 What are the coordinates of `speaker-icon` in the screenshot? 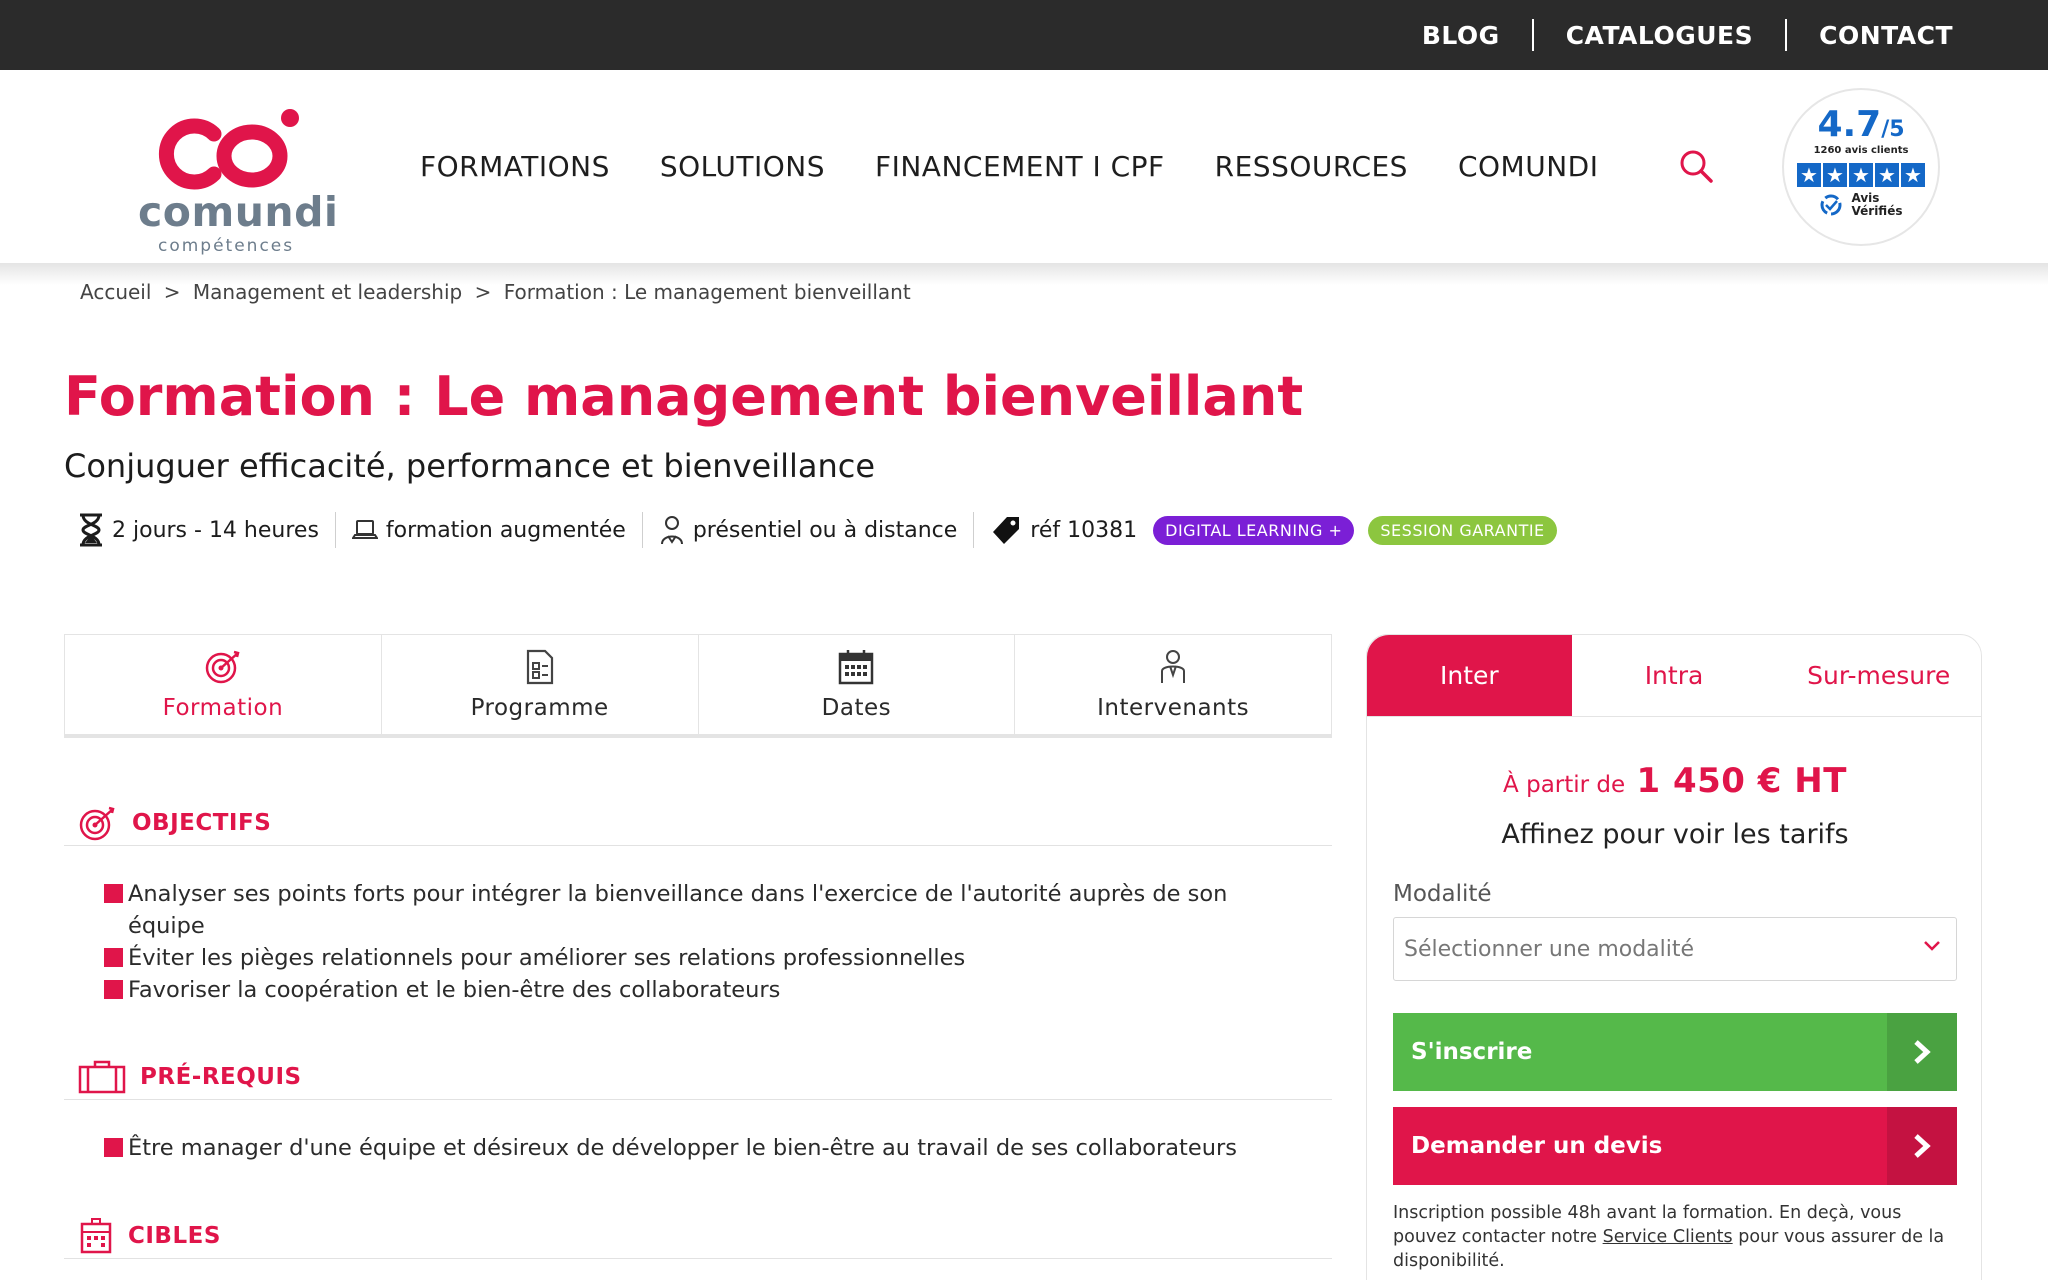 It's located at (1173, 666).